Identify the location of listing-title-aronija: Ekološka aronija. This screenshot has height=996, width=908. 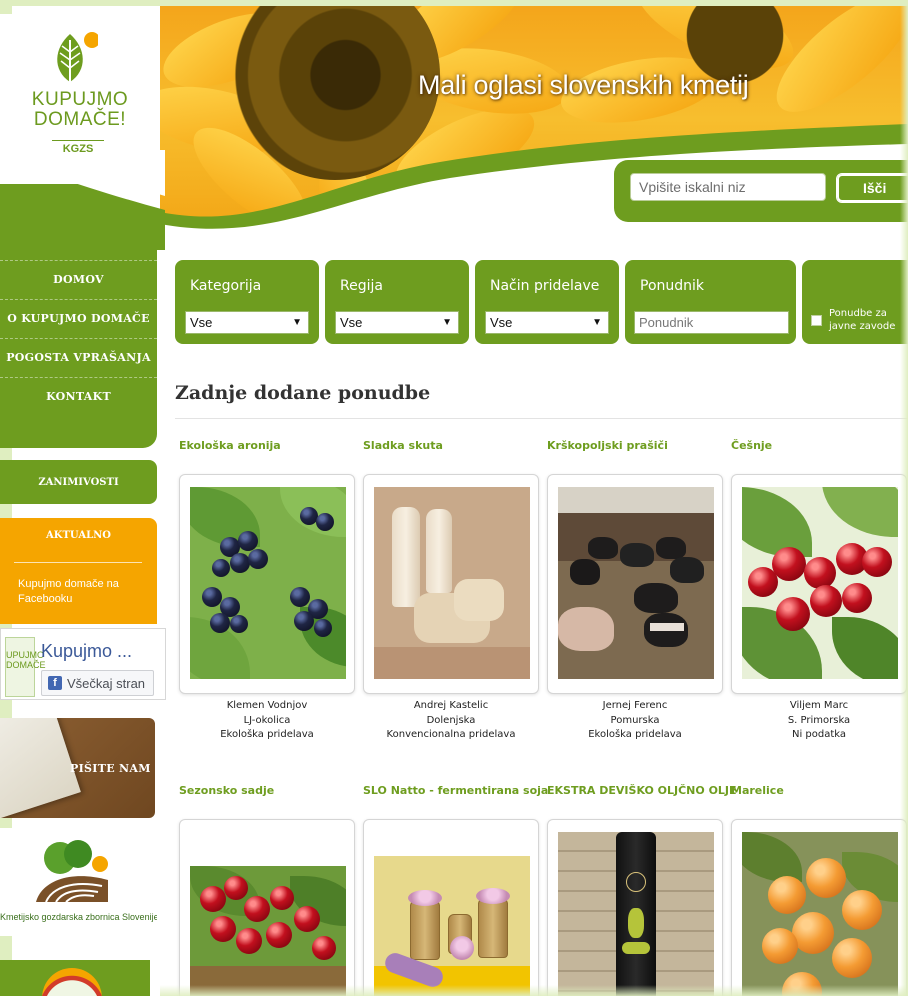
(230, 445).